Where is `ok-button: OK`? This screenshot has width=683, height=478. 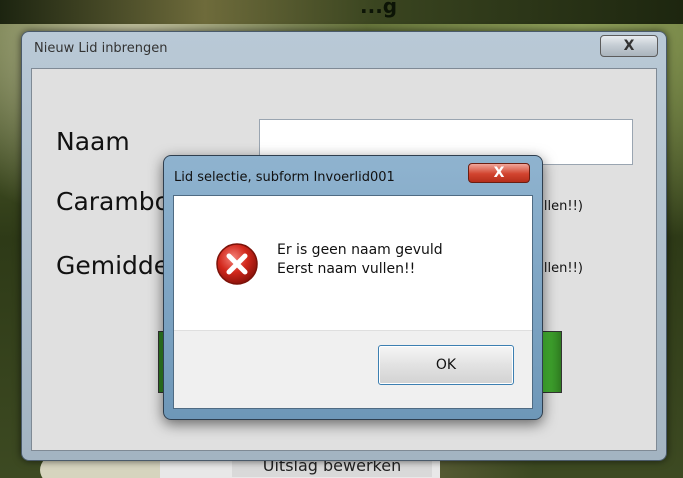 ok-button: OK is located at coordinates (446, 365).